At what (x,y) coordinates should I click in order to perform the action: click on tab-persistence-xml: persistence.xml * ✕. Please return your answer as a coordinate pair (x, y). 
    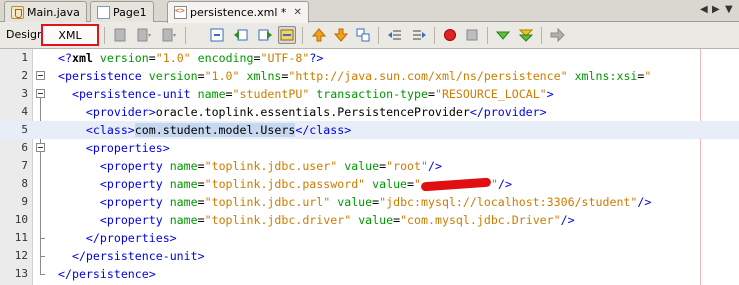
    Looking at the image, I should click on (238, 12).